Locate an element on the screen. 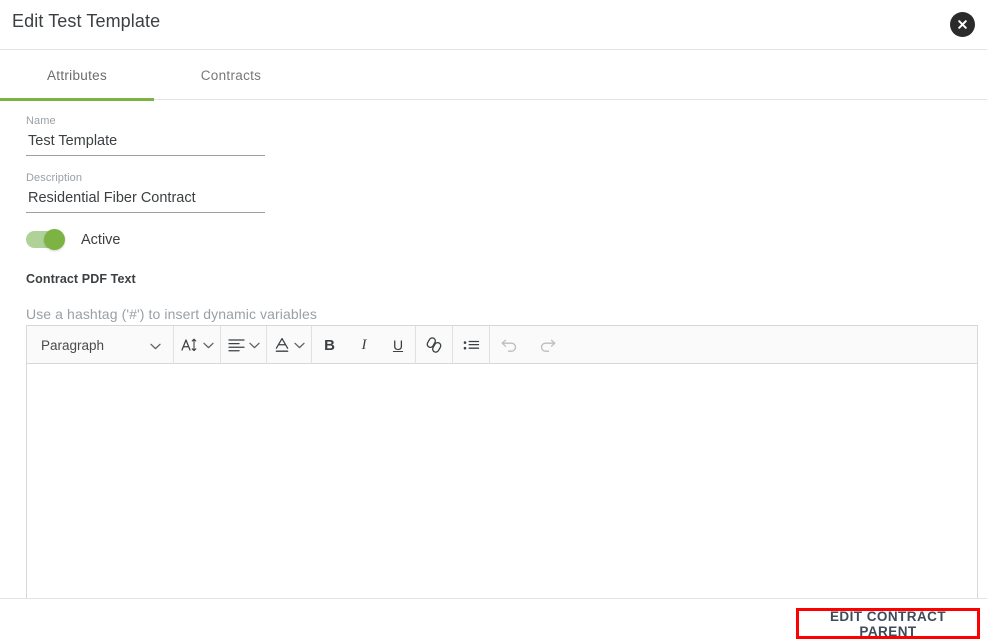 This screenshot has width=987, height=644. toolbar-group-font-size is located at coordinates (197, 345).